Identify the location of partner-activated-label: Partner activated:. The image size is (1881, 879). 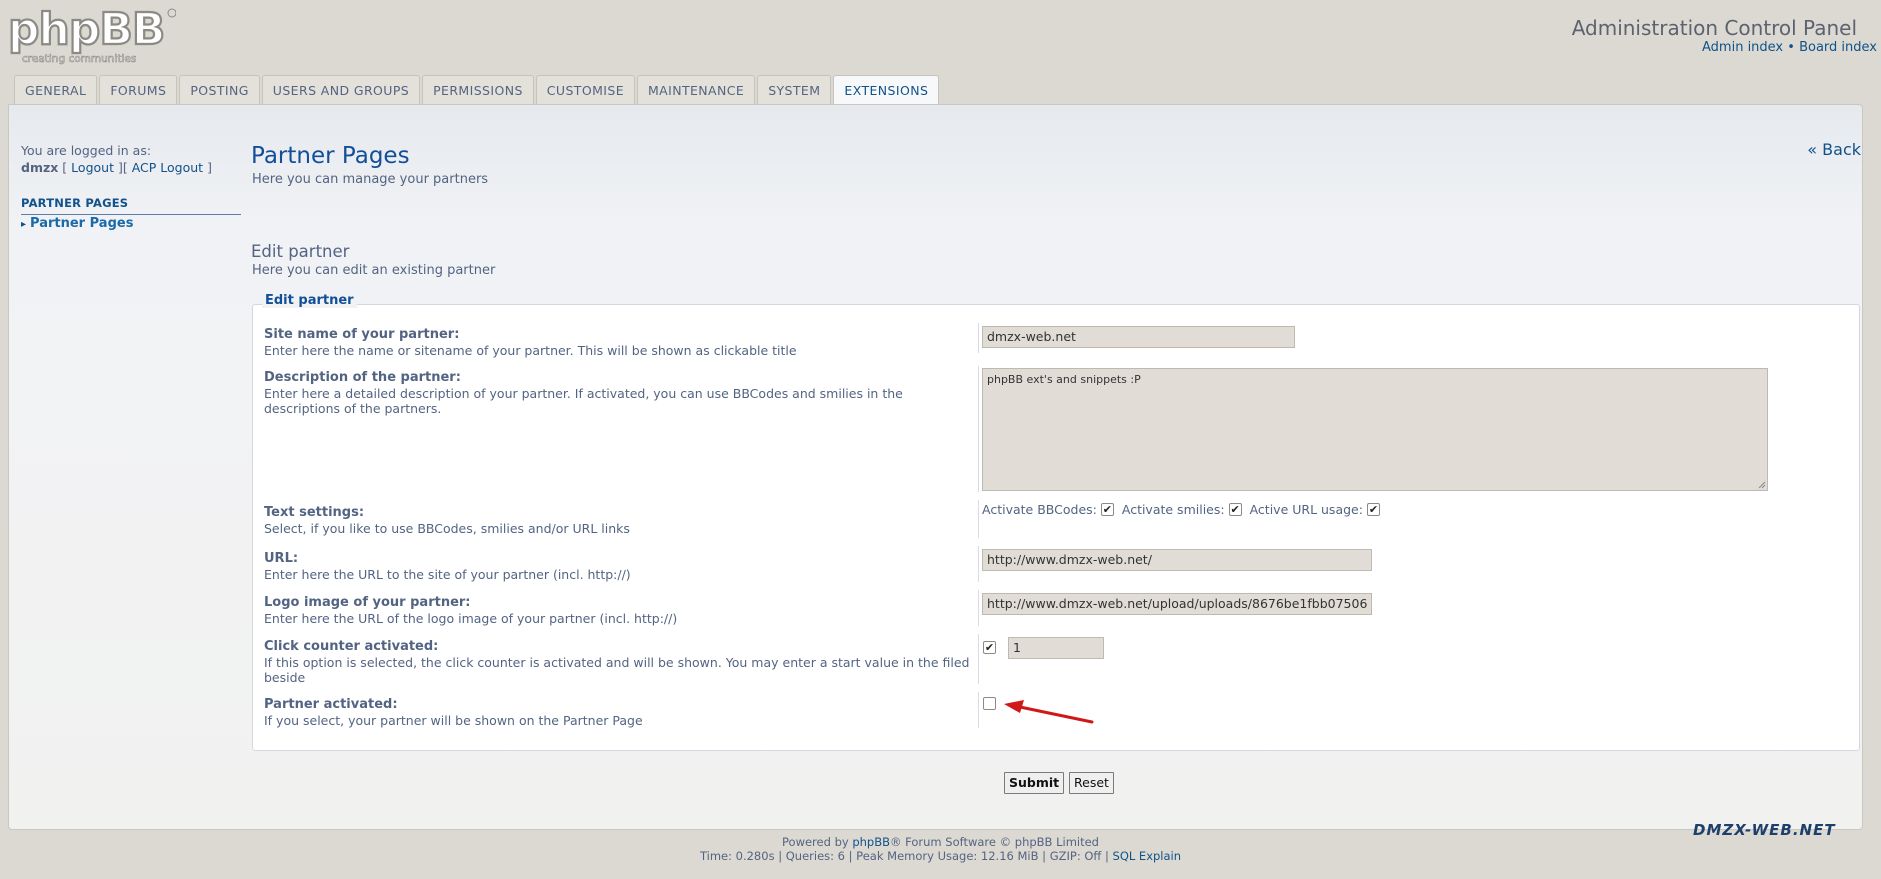
(331, 704).